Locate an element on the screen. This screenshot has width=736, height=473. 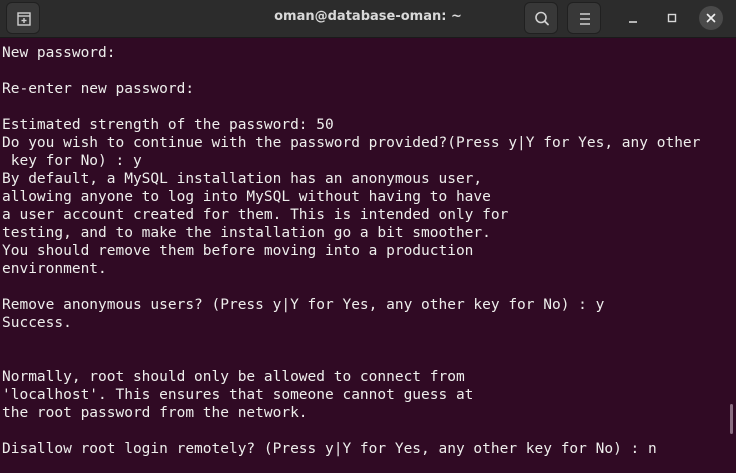
search-button is located at coordinates (541, 18).